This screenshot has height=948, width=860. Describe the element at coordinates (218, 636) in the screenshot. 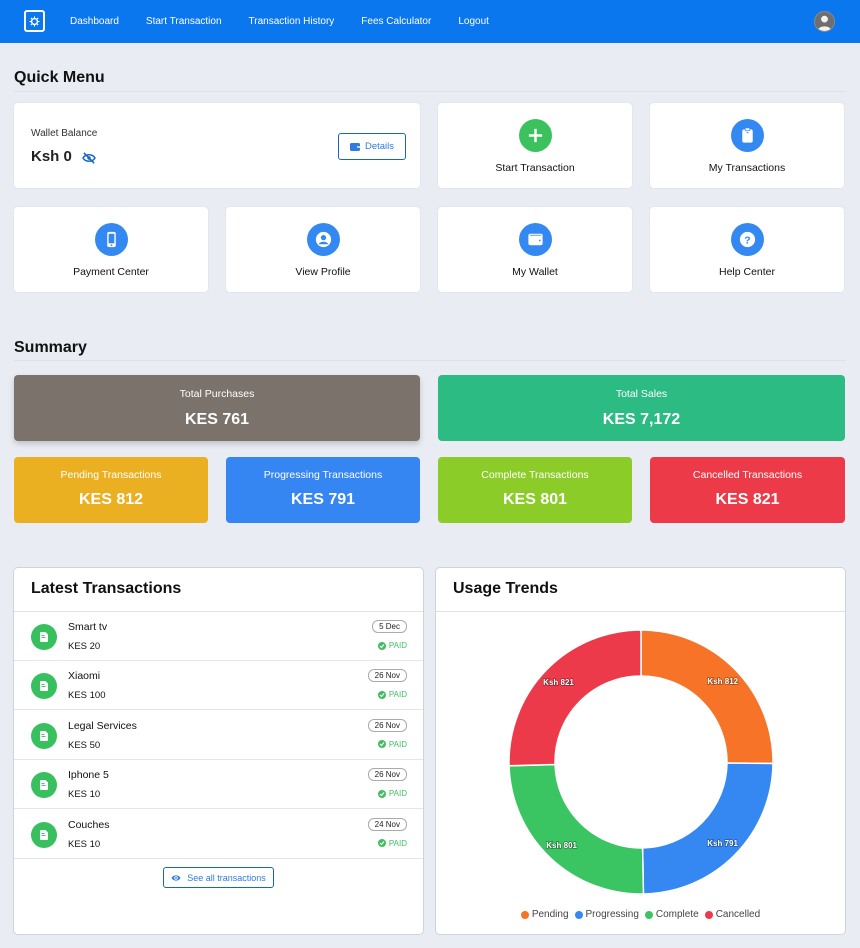

I see `transaction-row: Smart tv KES 20 5 Dec PAID` at that location.